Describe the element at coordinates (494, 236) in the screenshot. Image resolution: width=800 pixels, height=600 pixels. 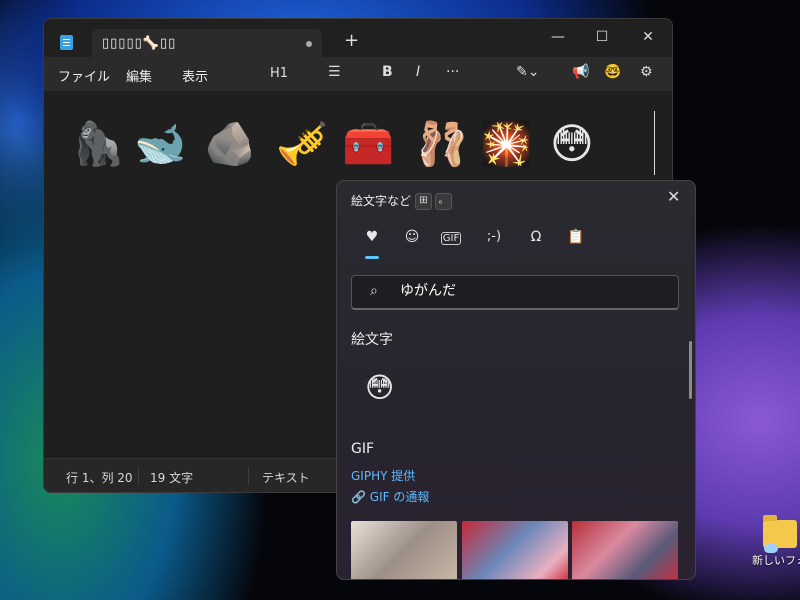
I see `tab-kaomoji: ;-)` at that location.